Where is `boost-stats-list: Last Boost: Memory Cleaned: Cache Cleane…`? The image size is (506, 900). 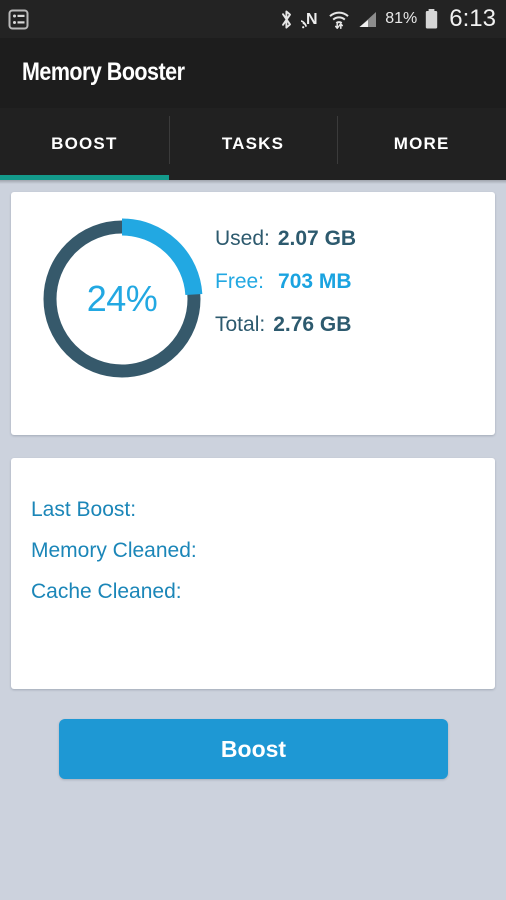
boost-stats-list: Last Boost: Memory Cleaned: Cache Cleane… is located at coordinates (251, 550).